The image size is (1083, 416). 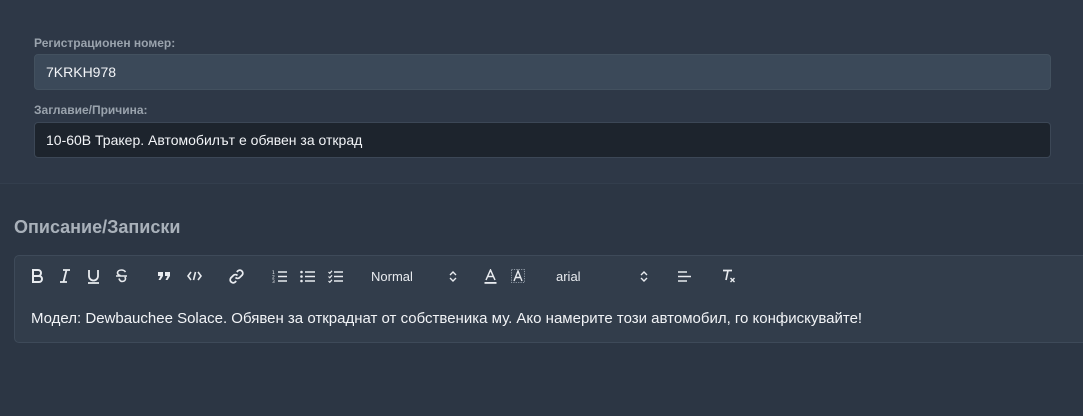 I want to click on text-color-icon, so click(x=490, y=276).